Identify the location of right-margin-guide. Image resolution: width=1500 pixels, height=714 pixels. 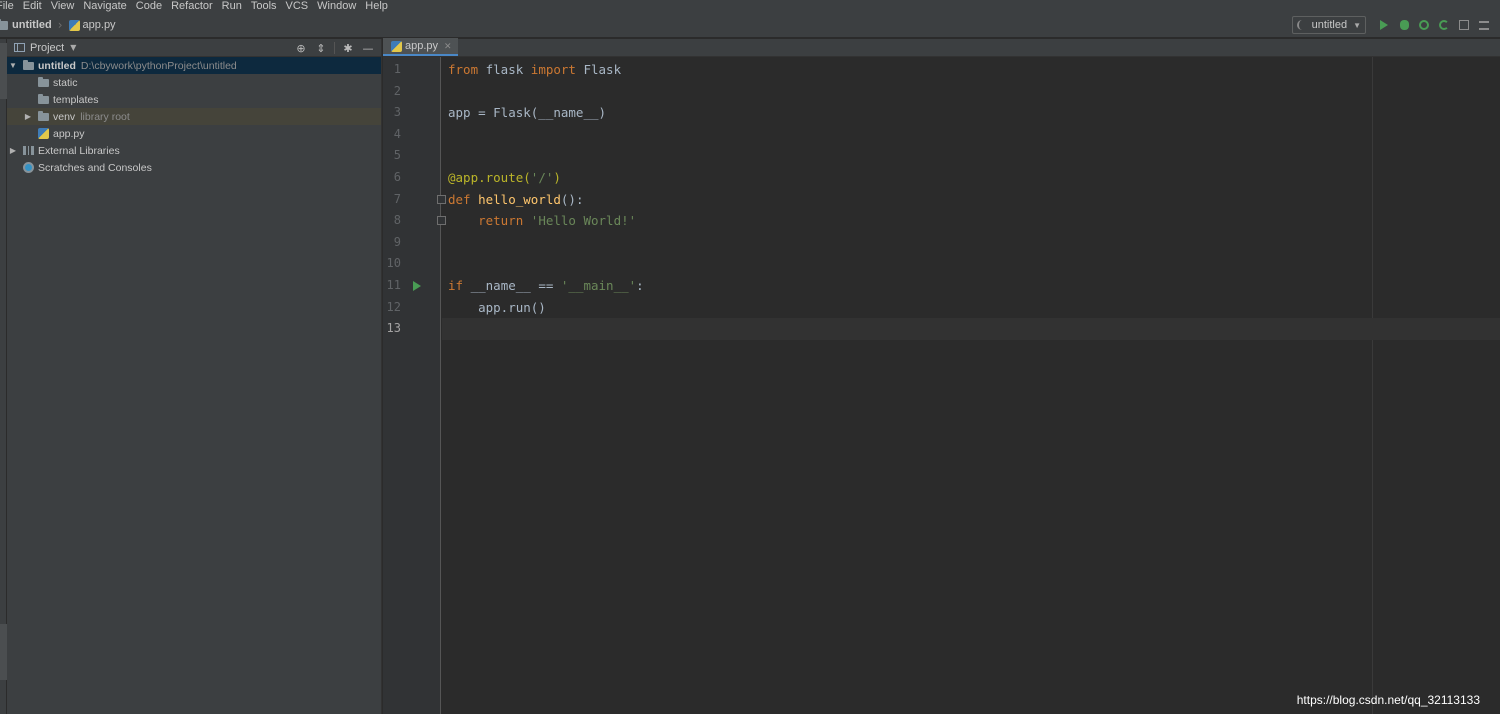
(1372, 385).